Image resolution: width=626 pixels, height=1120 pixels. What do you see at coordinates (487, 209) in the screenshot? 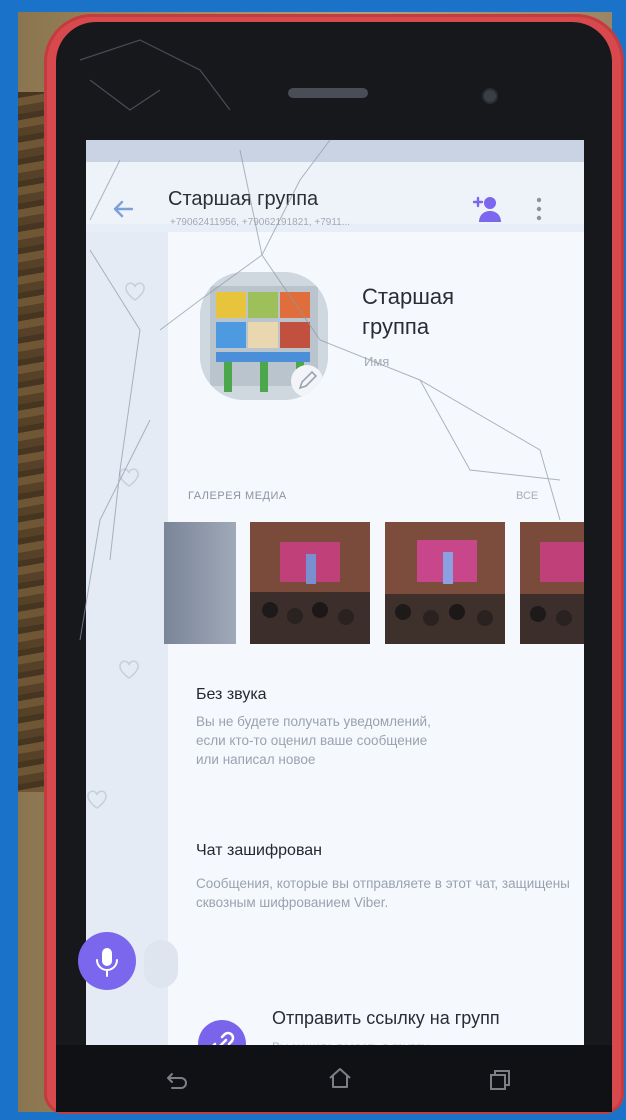
I see `add-member-icon` at bounding box center [487, 209].